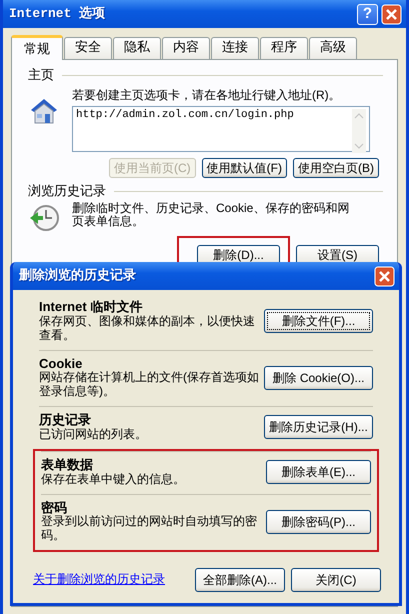 The height and width of the screenshot is (614, 409). Describe the element at coordinates (67, 191) in the screenshot. I see `section-heading: 浏览历史记录` at that location.